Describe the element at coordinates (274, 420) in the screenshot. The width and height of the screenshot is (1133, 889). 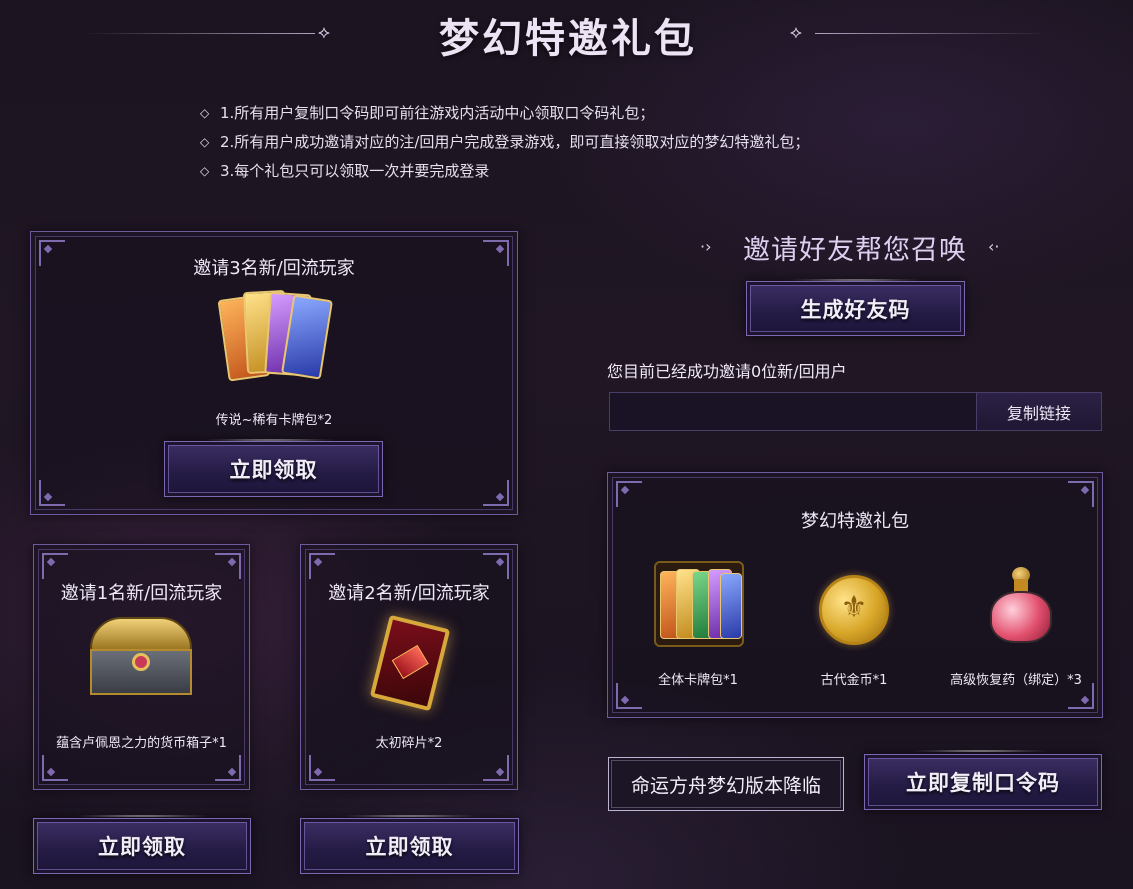
I see `reward-item-label: 传说~稀有卡牌包*2` at that location.